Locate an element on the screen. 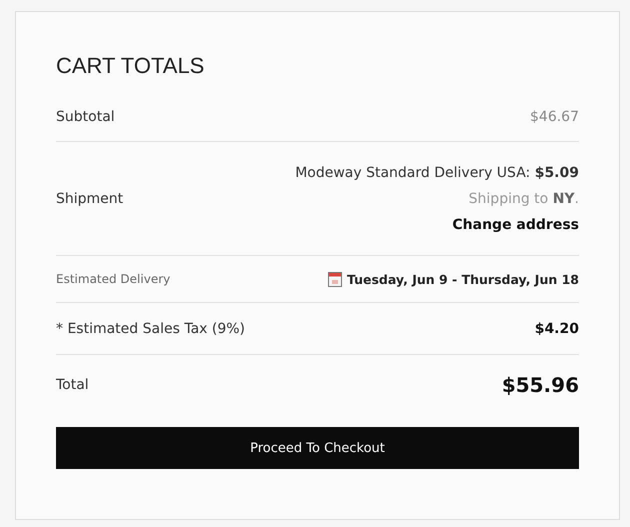 The image size is (630, 527). calendar-icon is located at coordinates (335, 279).